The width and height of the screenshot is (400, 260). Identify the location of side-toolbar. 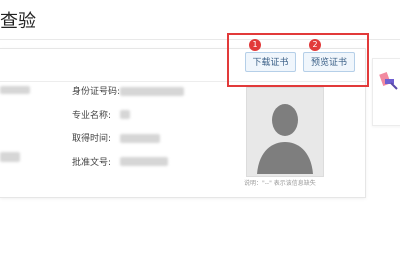
(386, 92).